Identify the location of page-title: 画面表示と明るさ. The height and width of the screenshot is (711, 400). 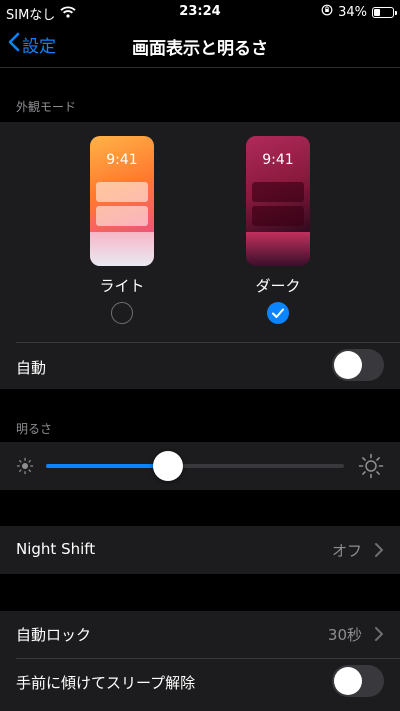
(200, 49).